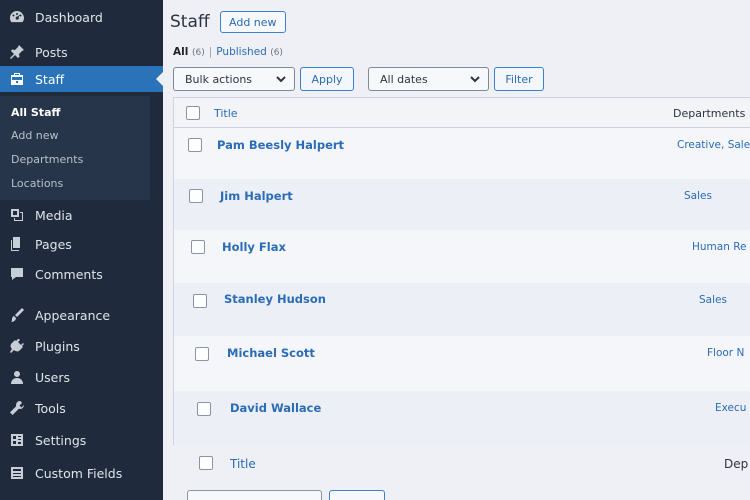 This screenshot has height=500, width=750. What do you see at coordinates (69, 17) in the screenshot?
I see `menu-dashboard-label: Dashboard` at bounding box center [69, 17].